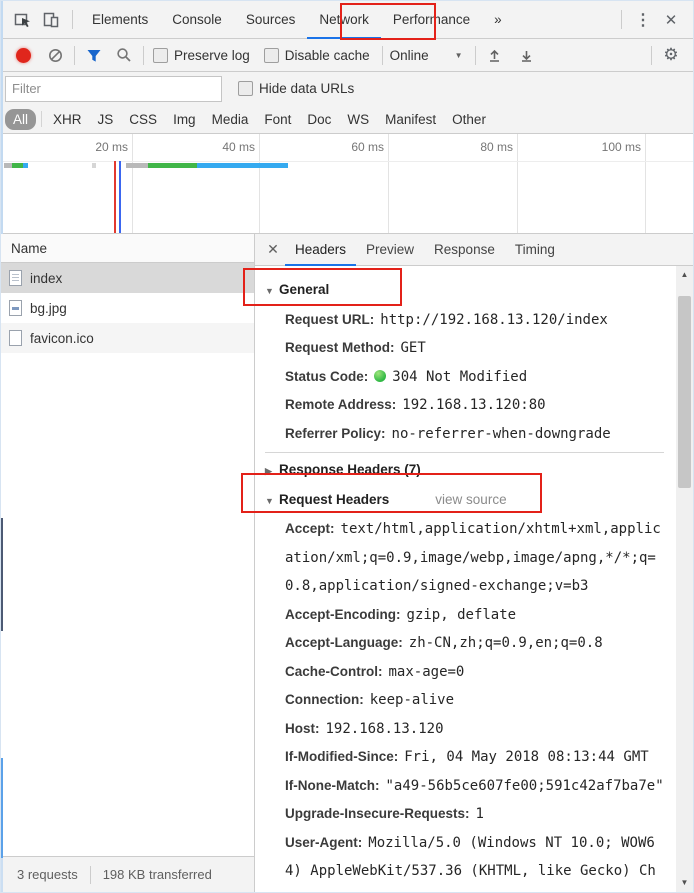  What do you see at coordinates (184, 119) in the screenshot?
I see `type-filter-img: Img` at bounding box center [184, 119].